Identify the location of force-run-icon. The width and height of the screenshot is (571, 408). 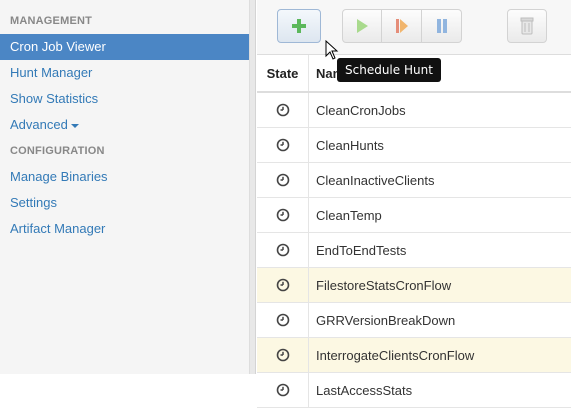
(401, 26).